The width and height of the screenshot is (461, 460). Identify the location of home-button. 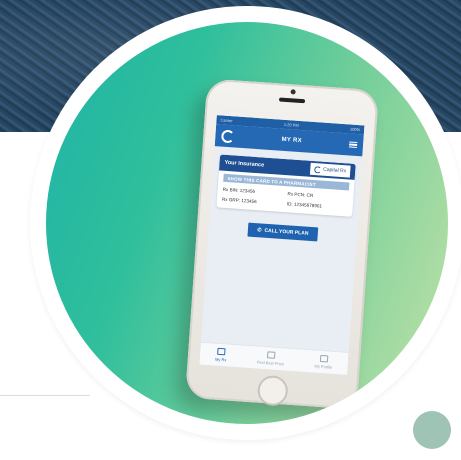
(272, 390).